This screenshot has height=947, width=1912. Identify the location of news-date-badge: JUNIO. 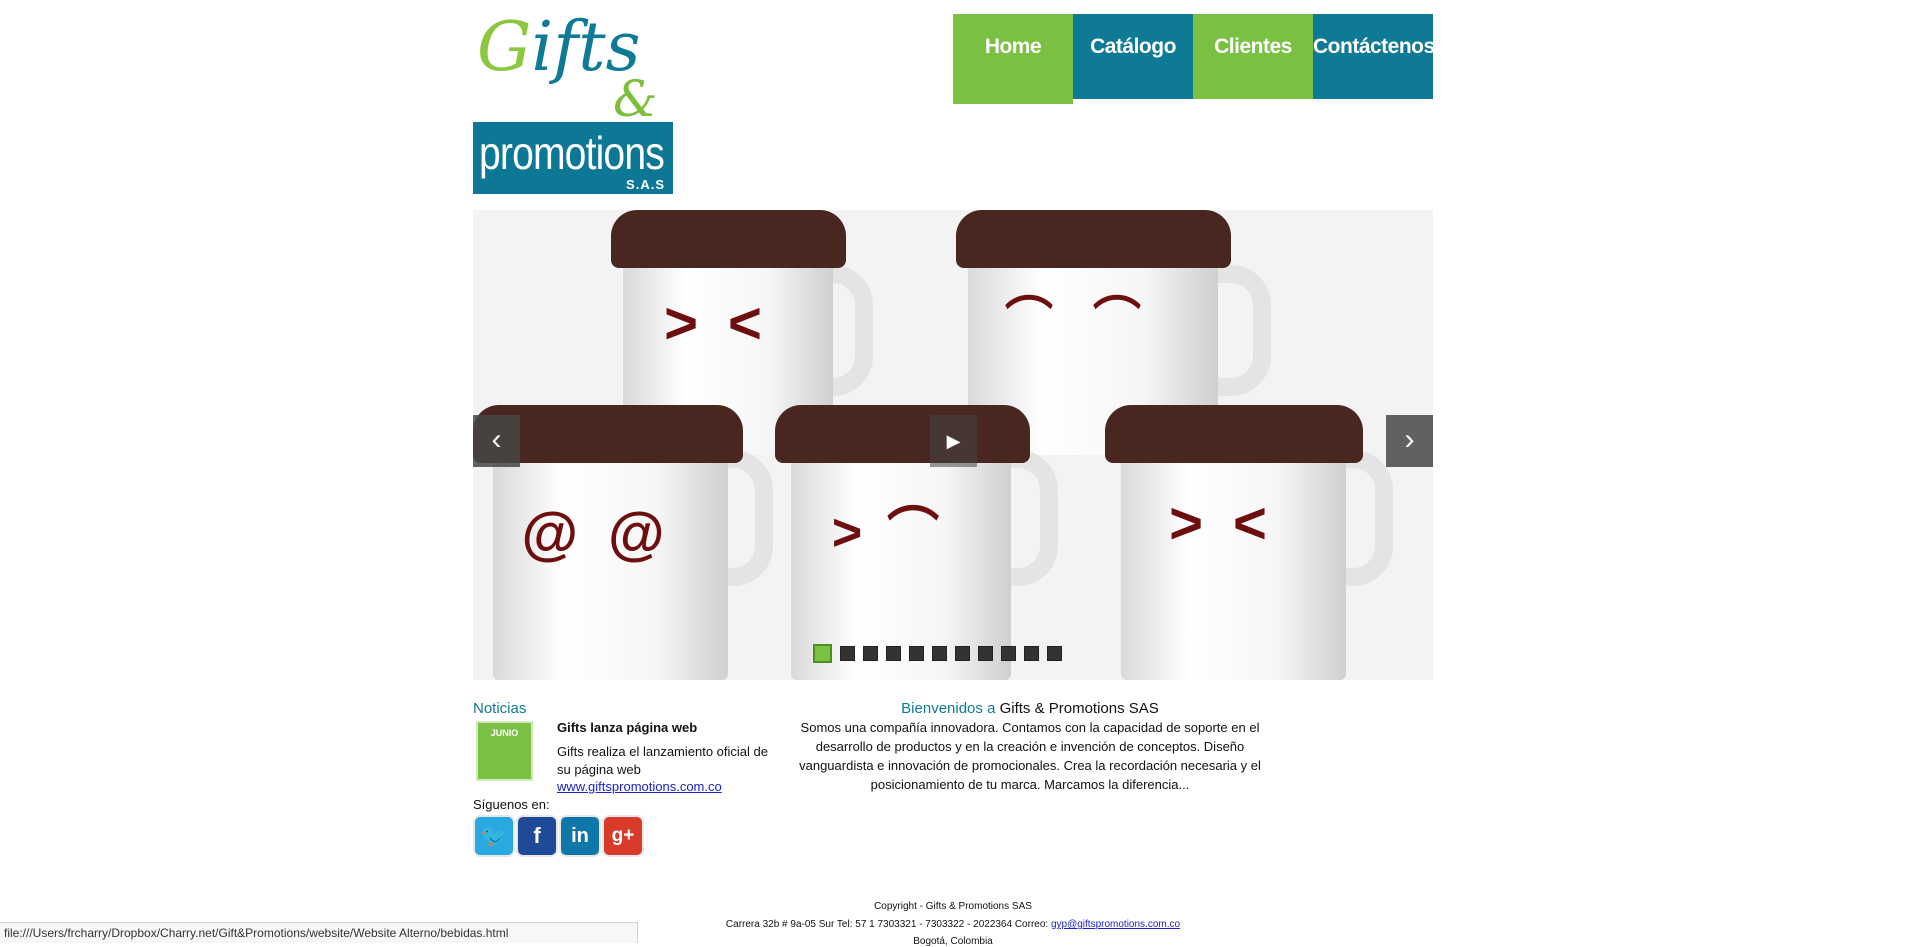
(504, 751).